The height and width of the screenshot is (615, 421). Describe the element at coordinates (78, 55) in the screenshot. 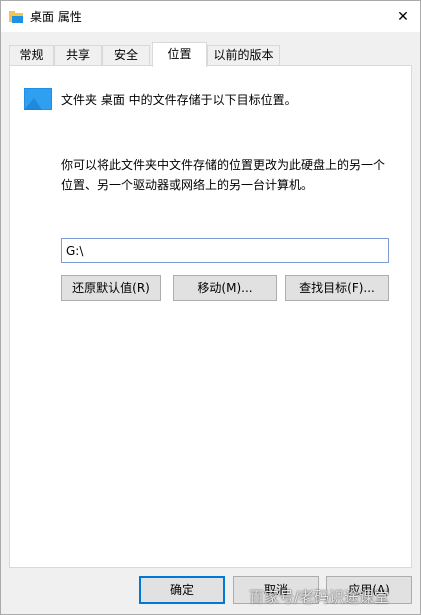

I see `tab-sharing: 共享` at that location.